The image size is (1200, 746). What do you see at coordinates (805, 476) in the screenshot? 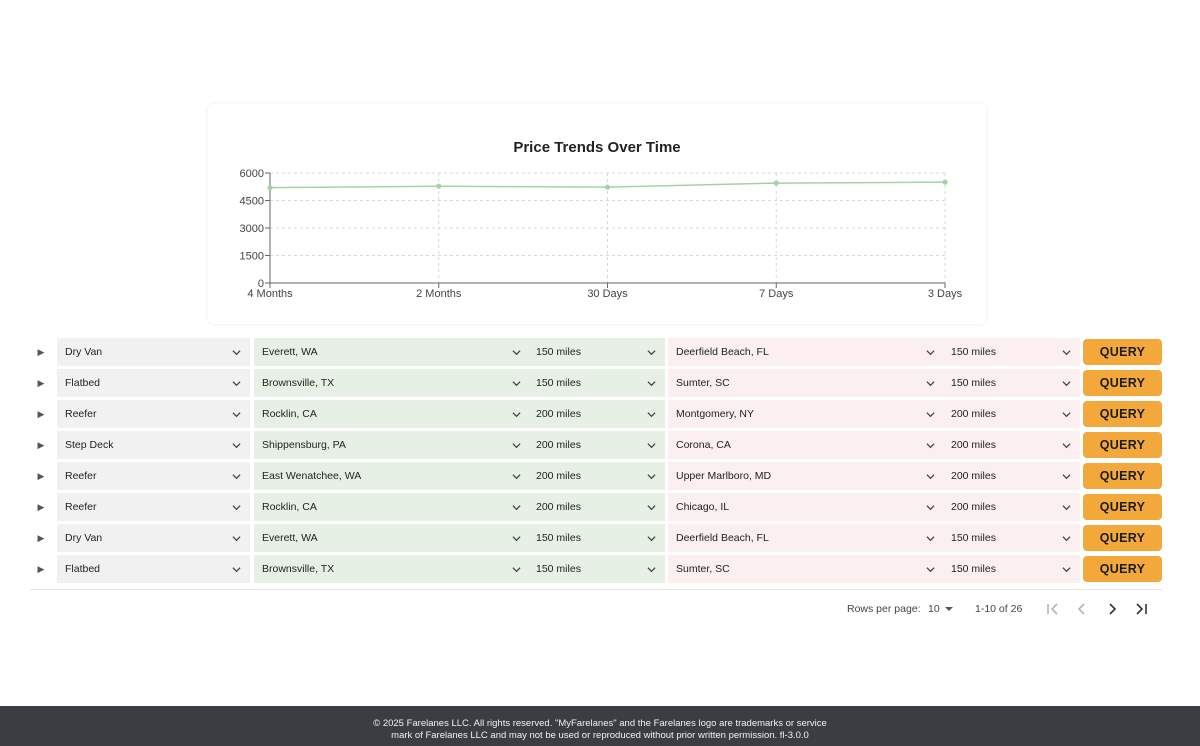
I see `destination-select: Upper Marlboro, MD` at bounding box center [805, 476].